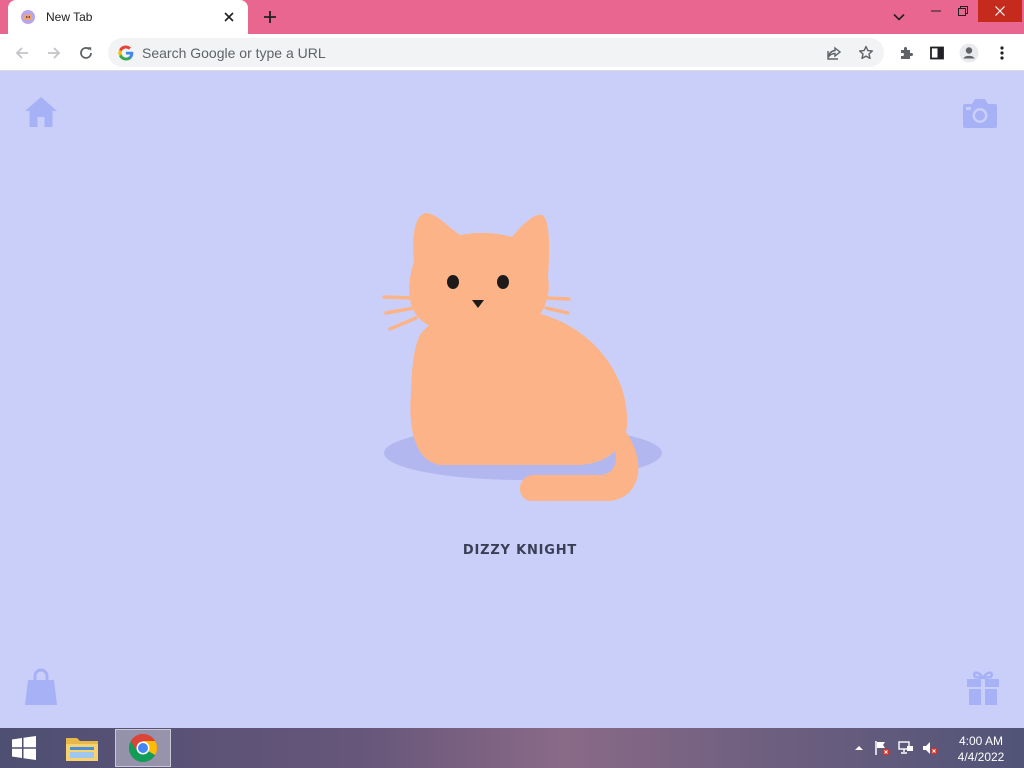  I want to click on windows-taskbar: 4:00 AM 4/4/2022, so click(512, 748).